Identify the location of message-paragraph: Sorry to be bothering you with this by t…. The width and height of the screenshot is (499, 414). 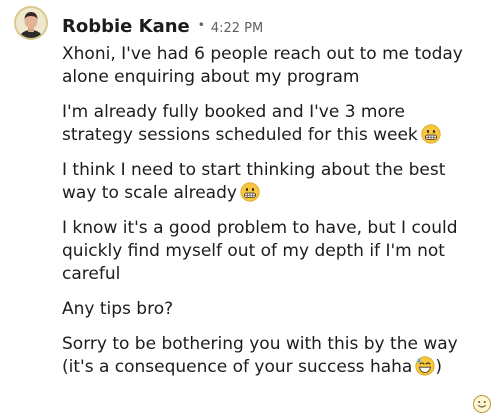
(277, 356).